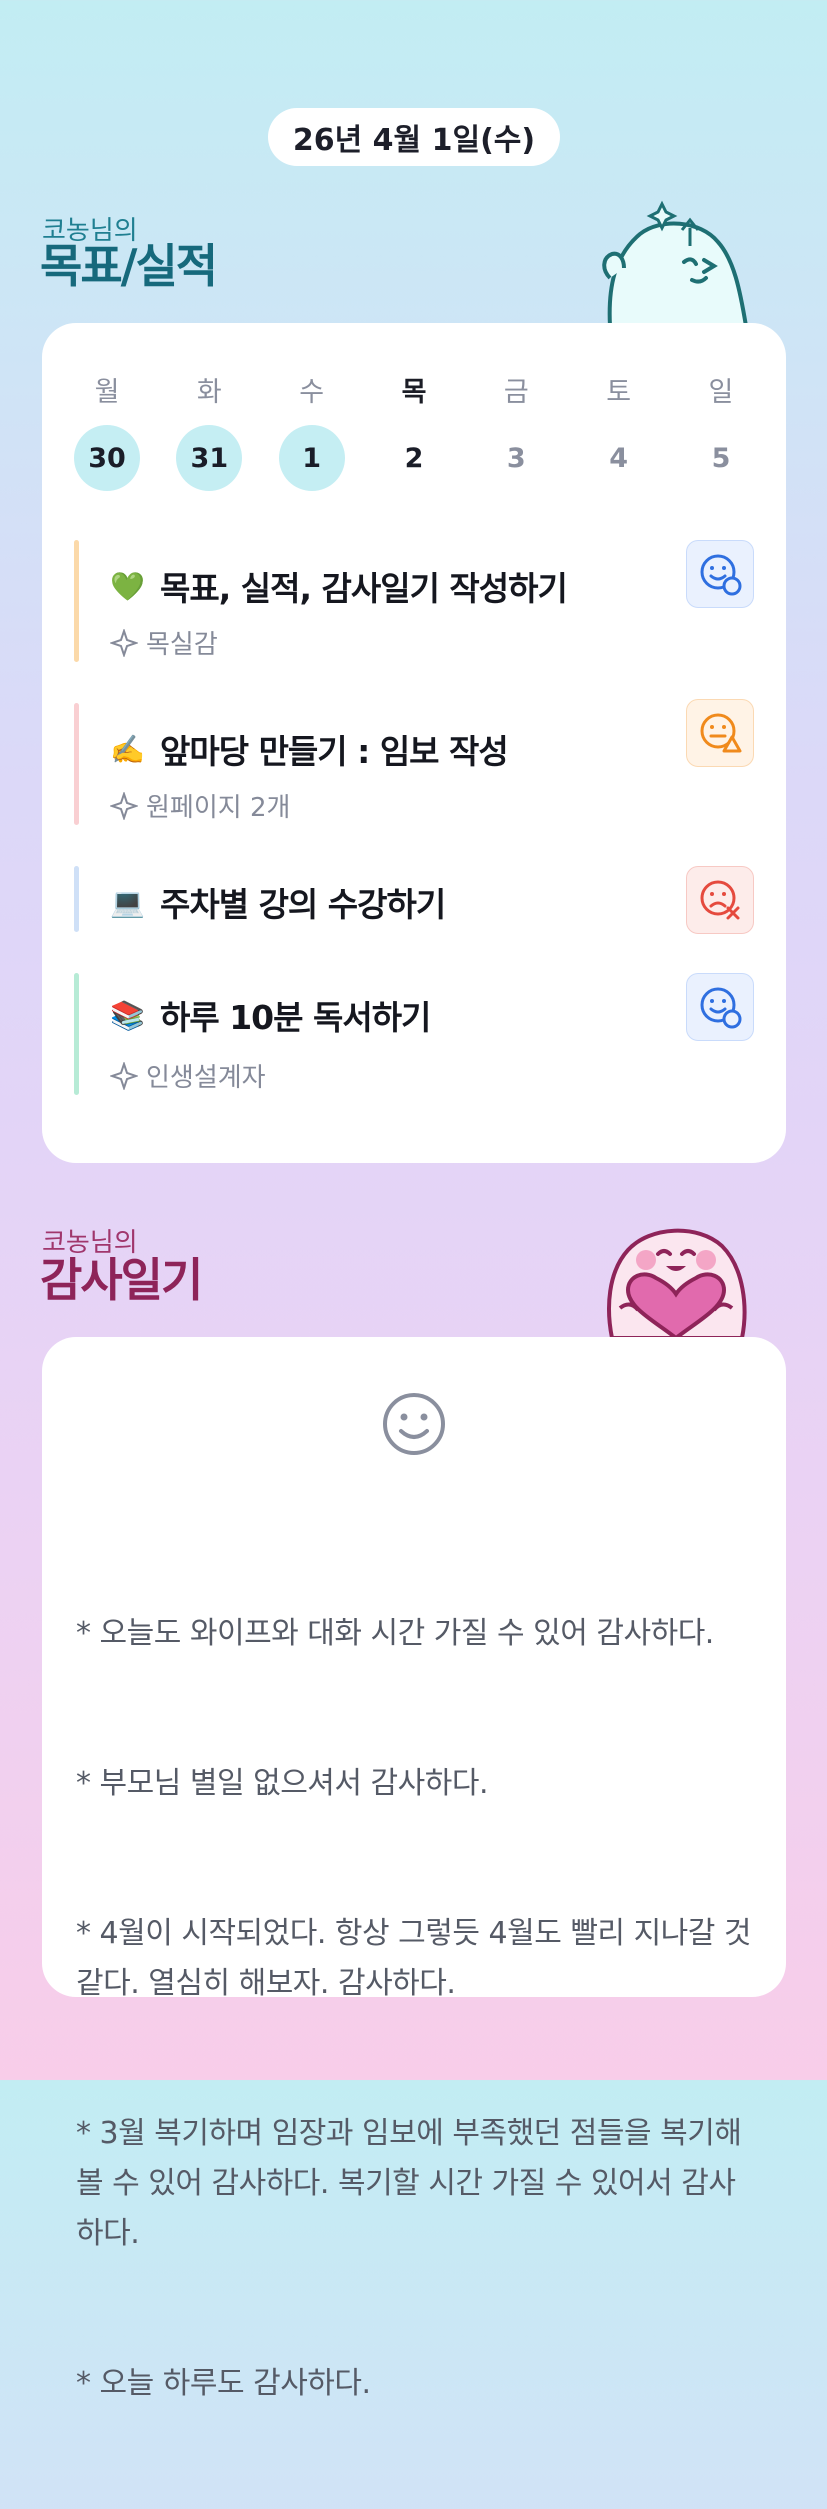  I want to click on day-sun: 일 5, so click(721, 432).